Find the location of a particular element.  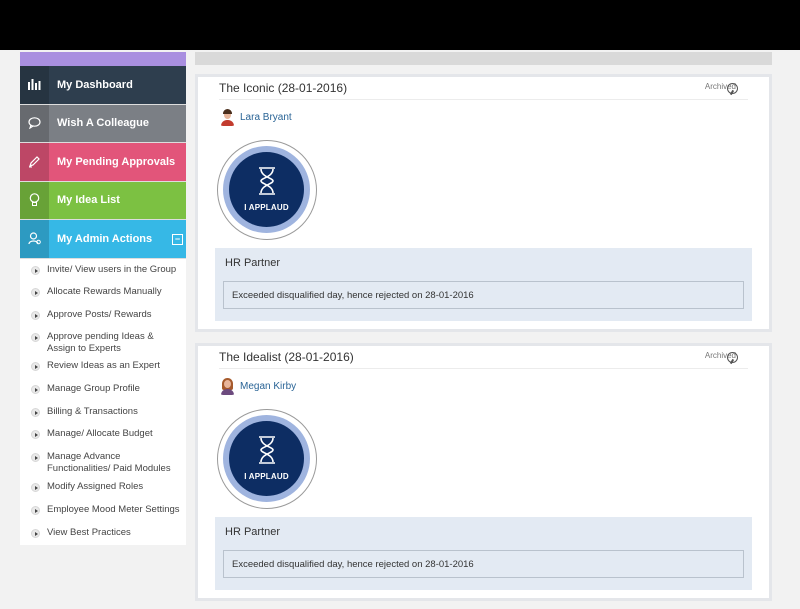

user-name-link: Lara Bryant is located at coordinates (266, 117).